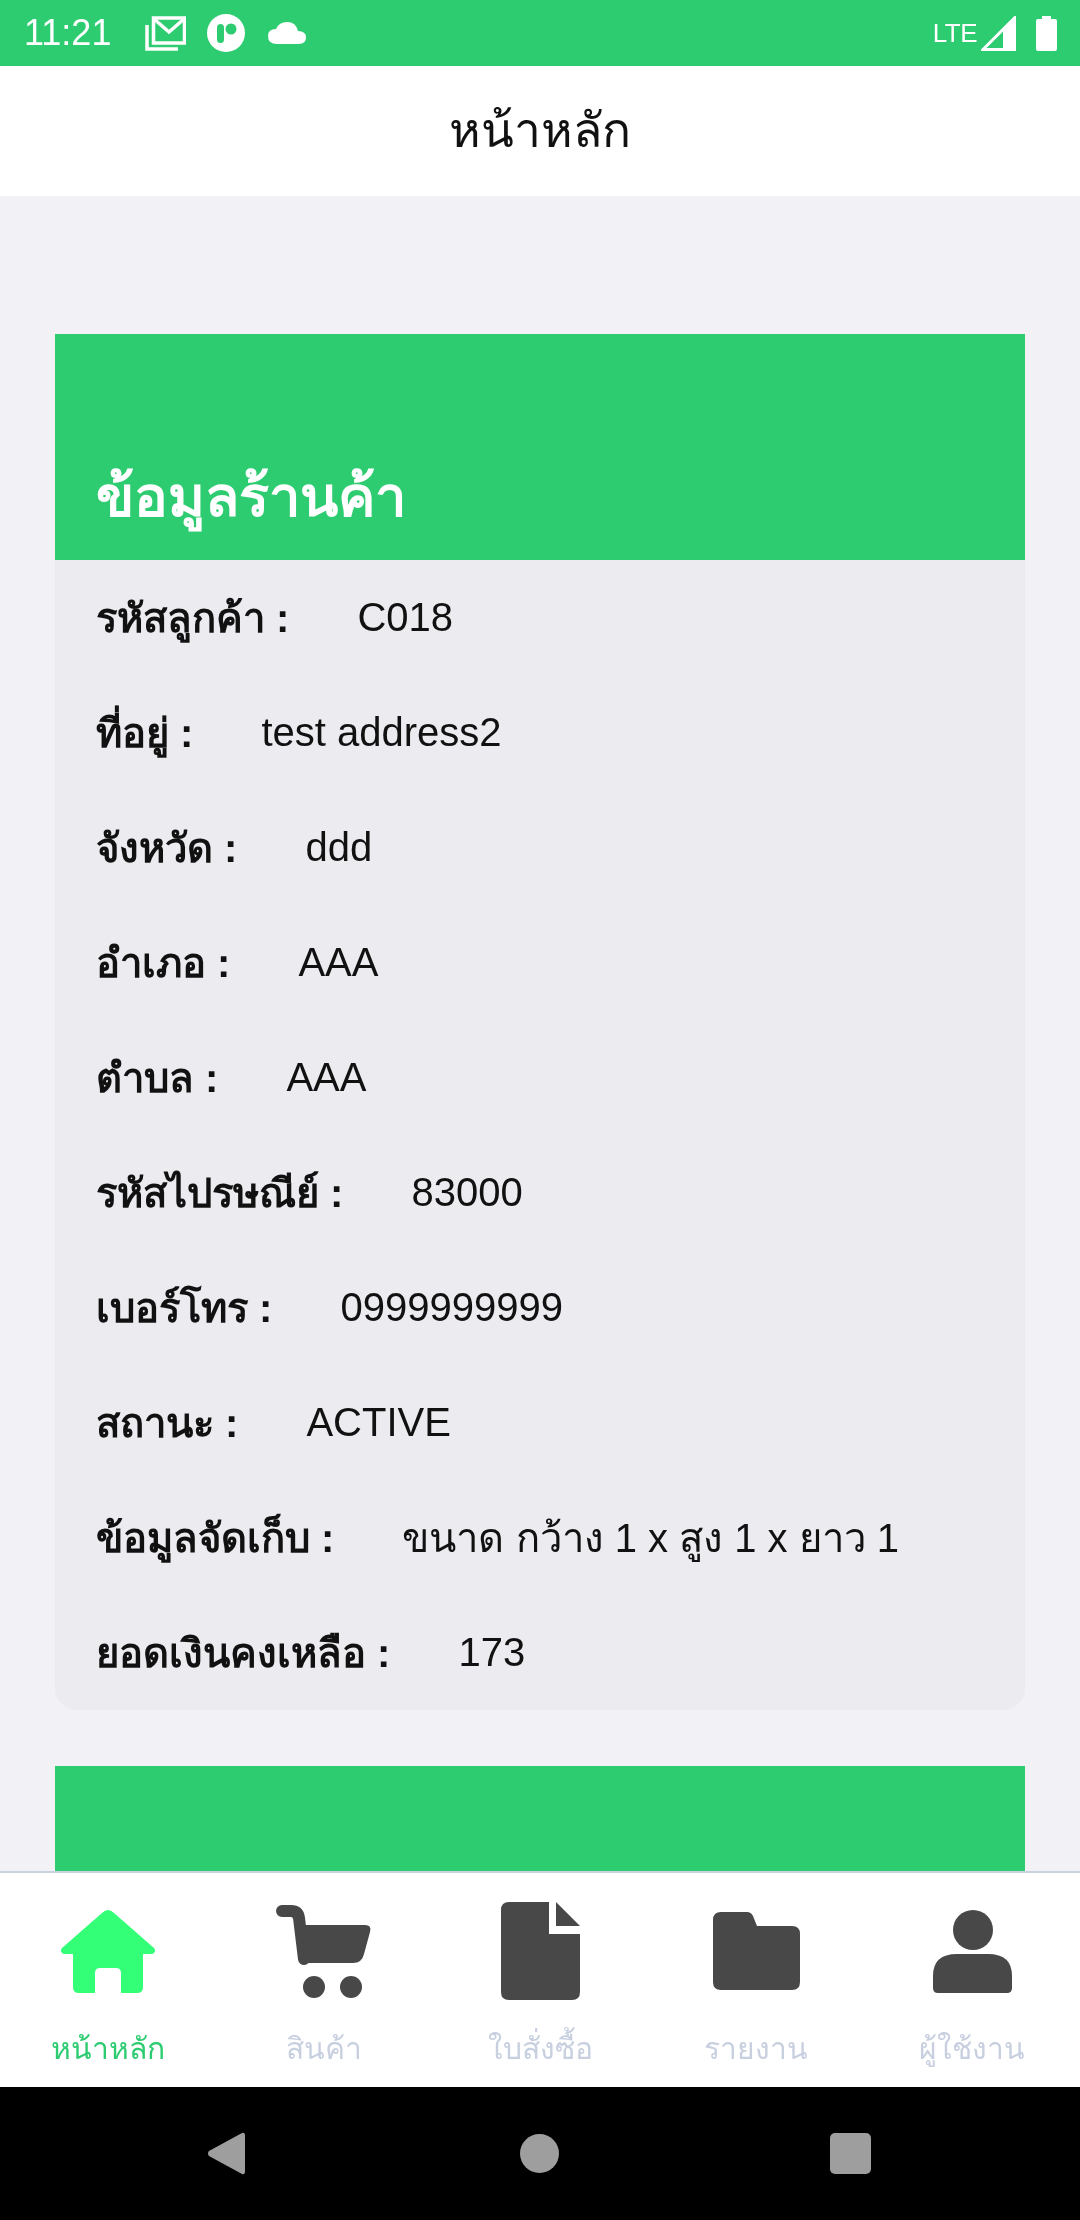  Describe the element at coordinates (451, 1307) in the screenshot. I see `field-value: 0999999999` at that location.